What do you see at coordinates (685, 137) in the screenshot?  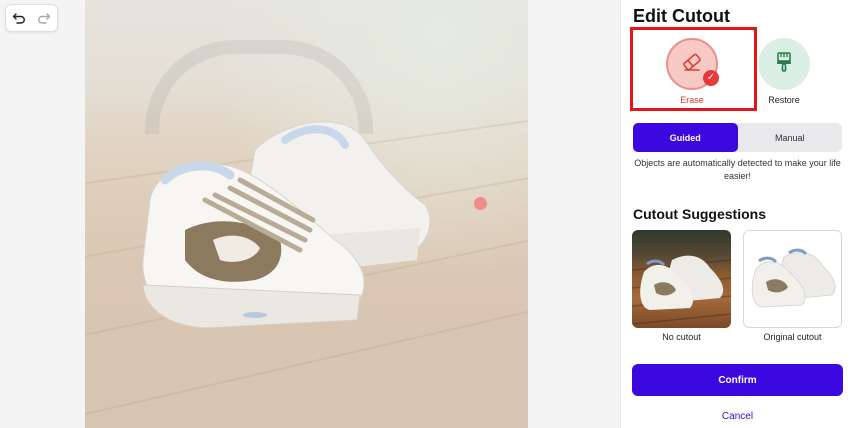 I see `guided-mode-option: Guided` at bounding box center [685, 137].